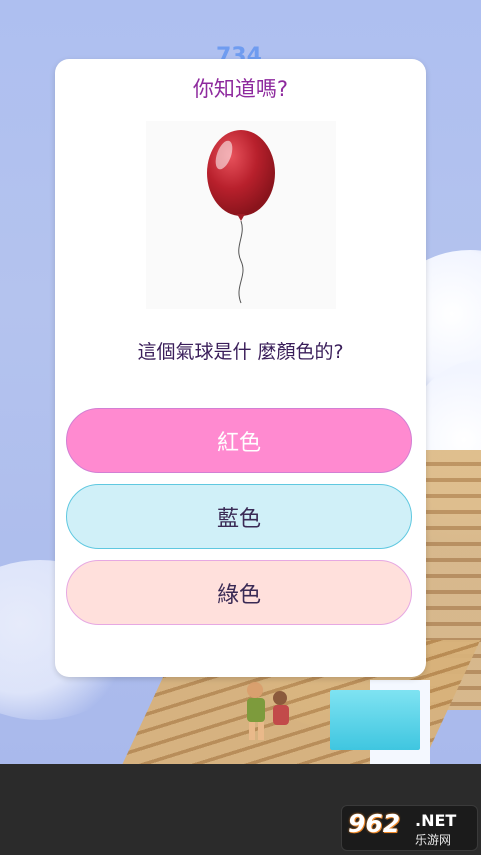  I want to click on red-balloon-icon, so click(241, 217).